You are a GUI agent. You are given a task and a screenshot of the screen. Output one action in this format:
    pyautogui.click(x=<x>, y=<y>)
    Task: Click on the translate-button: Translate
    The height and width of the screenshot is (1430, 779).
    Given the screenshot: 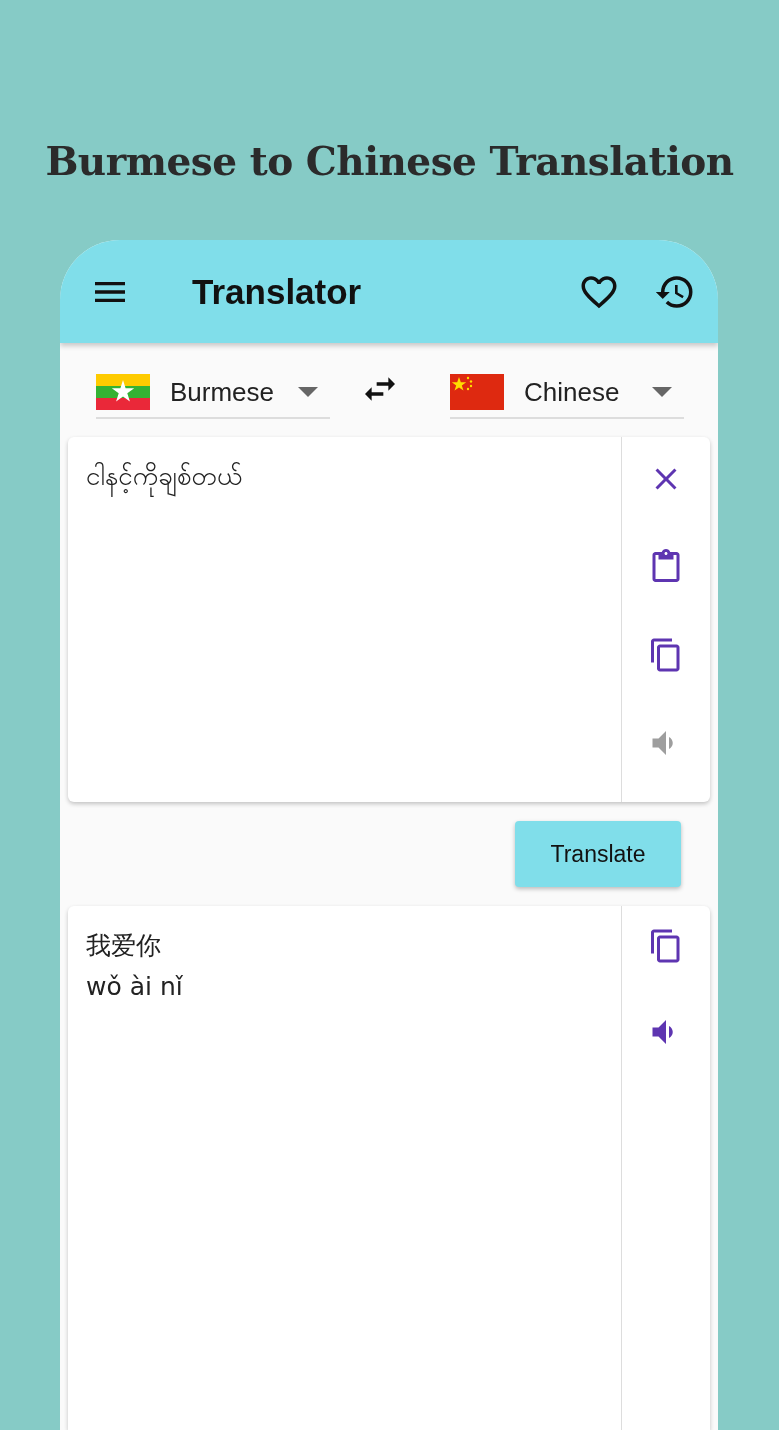 What is the action you would take?
    pyautogui.click(x=598, y=854)
    